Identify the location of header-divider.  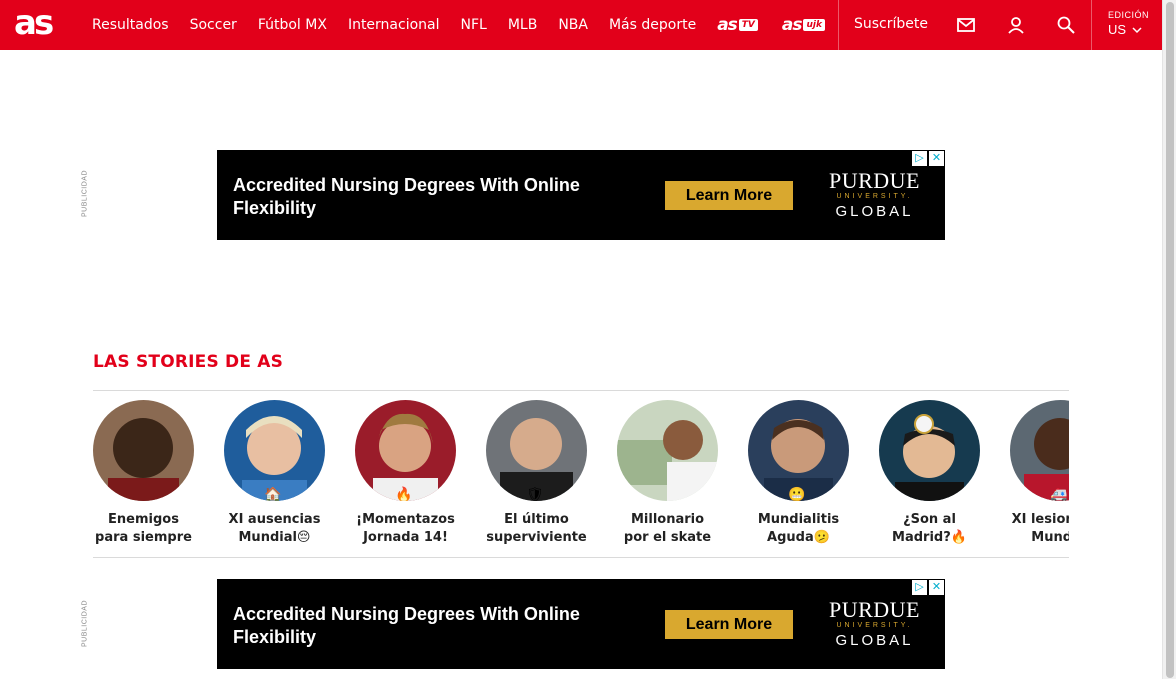
(838, 25).